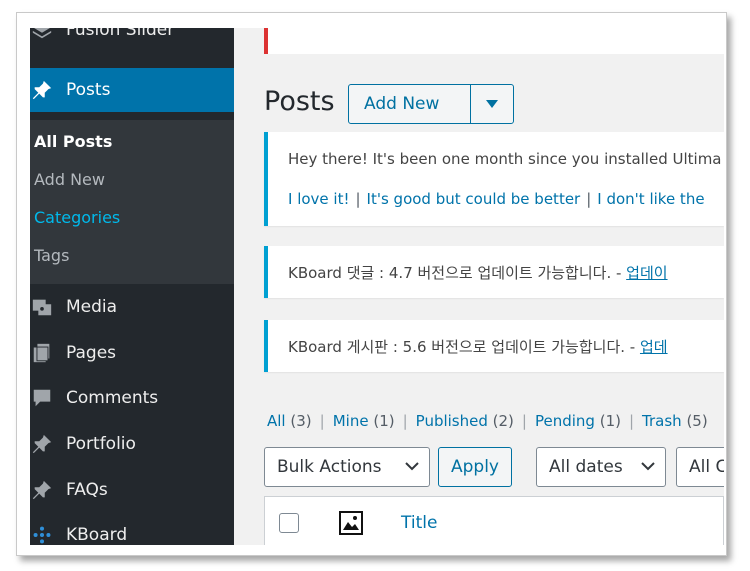  What do you see at coordinates (92, 307) in the screenshot?
I see `sidebar-item-label: Media` at bounding box center [92, 307].